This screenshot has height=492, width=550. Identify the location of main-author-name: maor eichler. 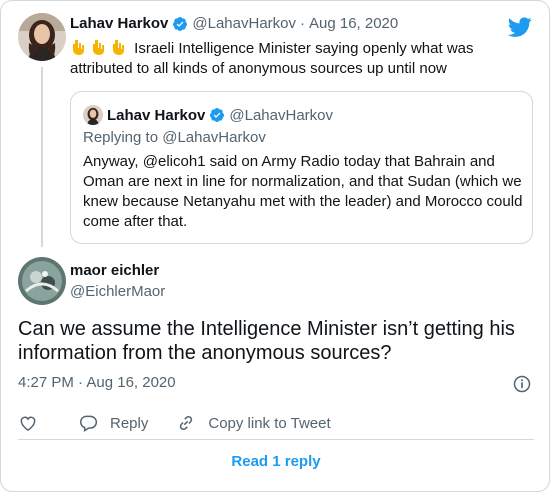
(114, 270).